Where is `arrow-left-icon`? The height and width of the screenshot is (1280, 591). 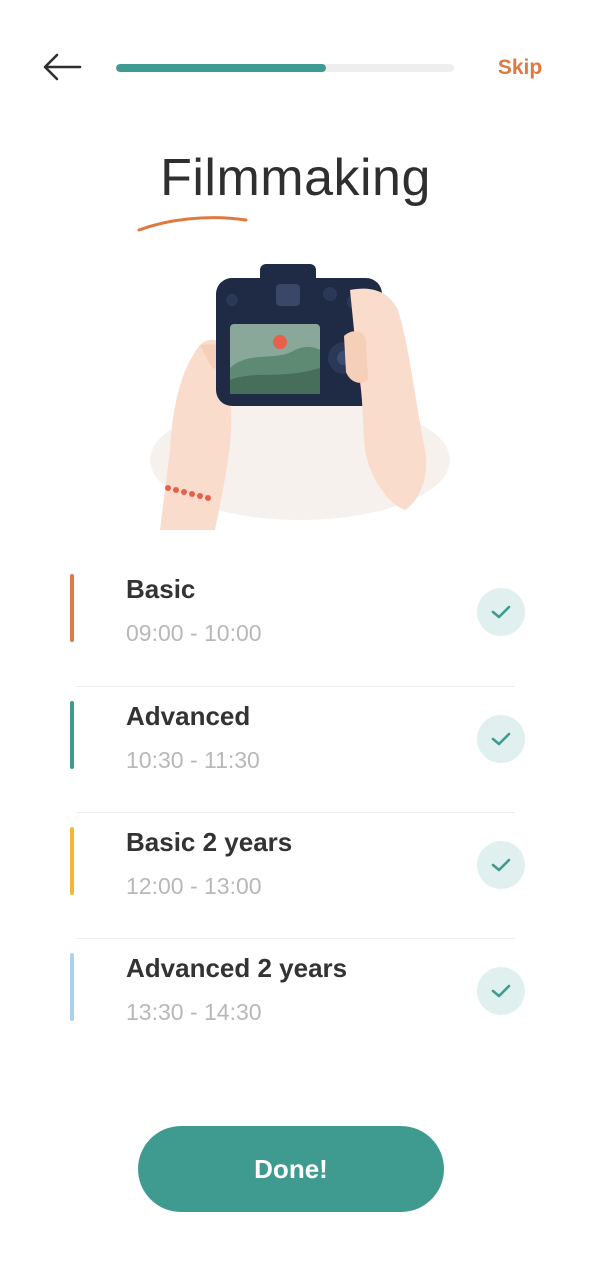
arrow-left-icon is located at coordinates (62, 67).